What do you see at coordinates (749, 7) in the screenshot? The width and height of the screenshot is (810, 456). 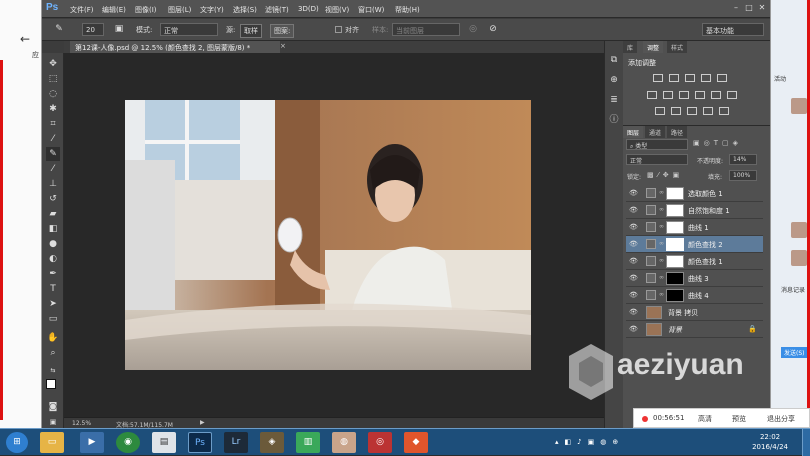 I see `maximize-icon: □` at bounding box center [749, 7].